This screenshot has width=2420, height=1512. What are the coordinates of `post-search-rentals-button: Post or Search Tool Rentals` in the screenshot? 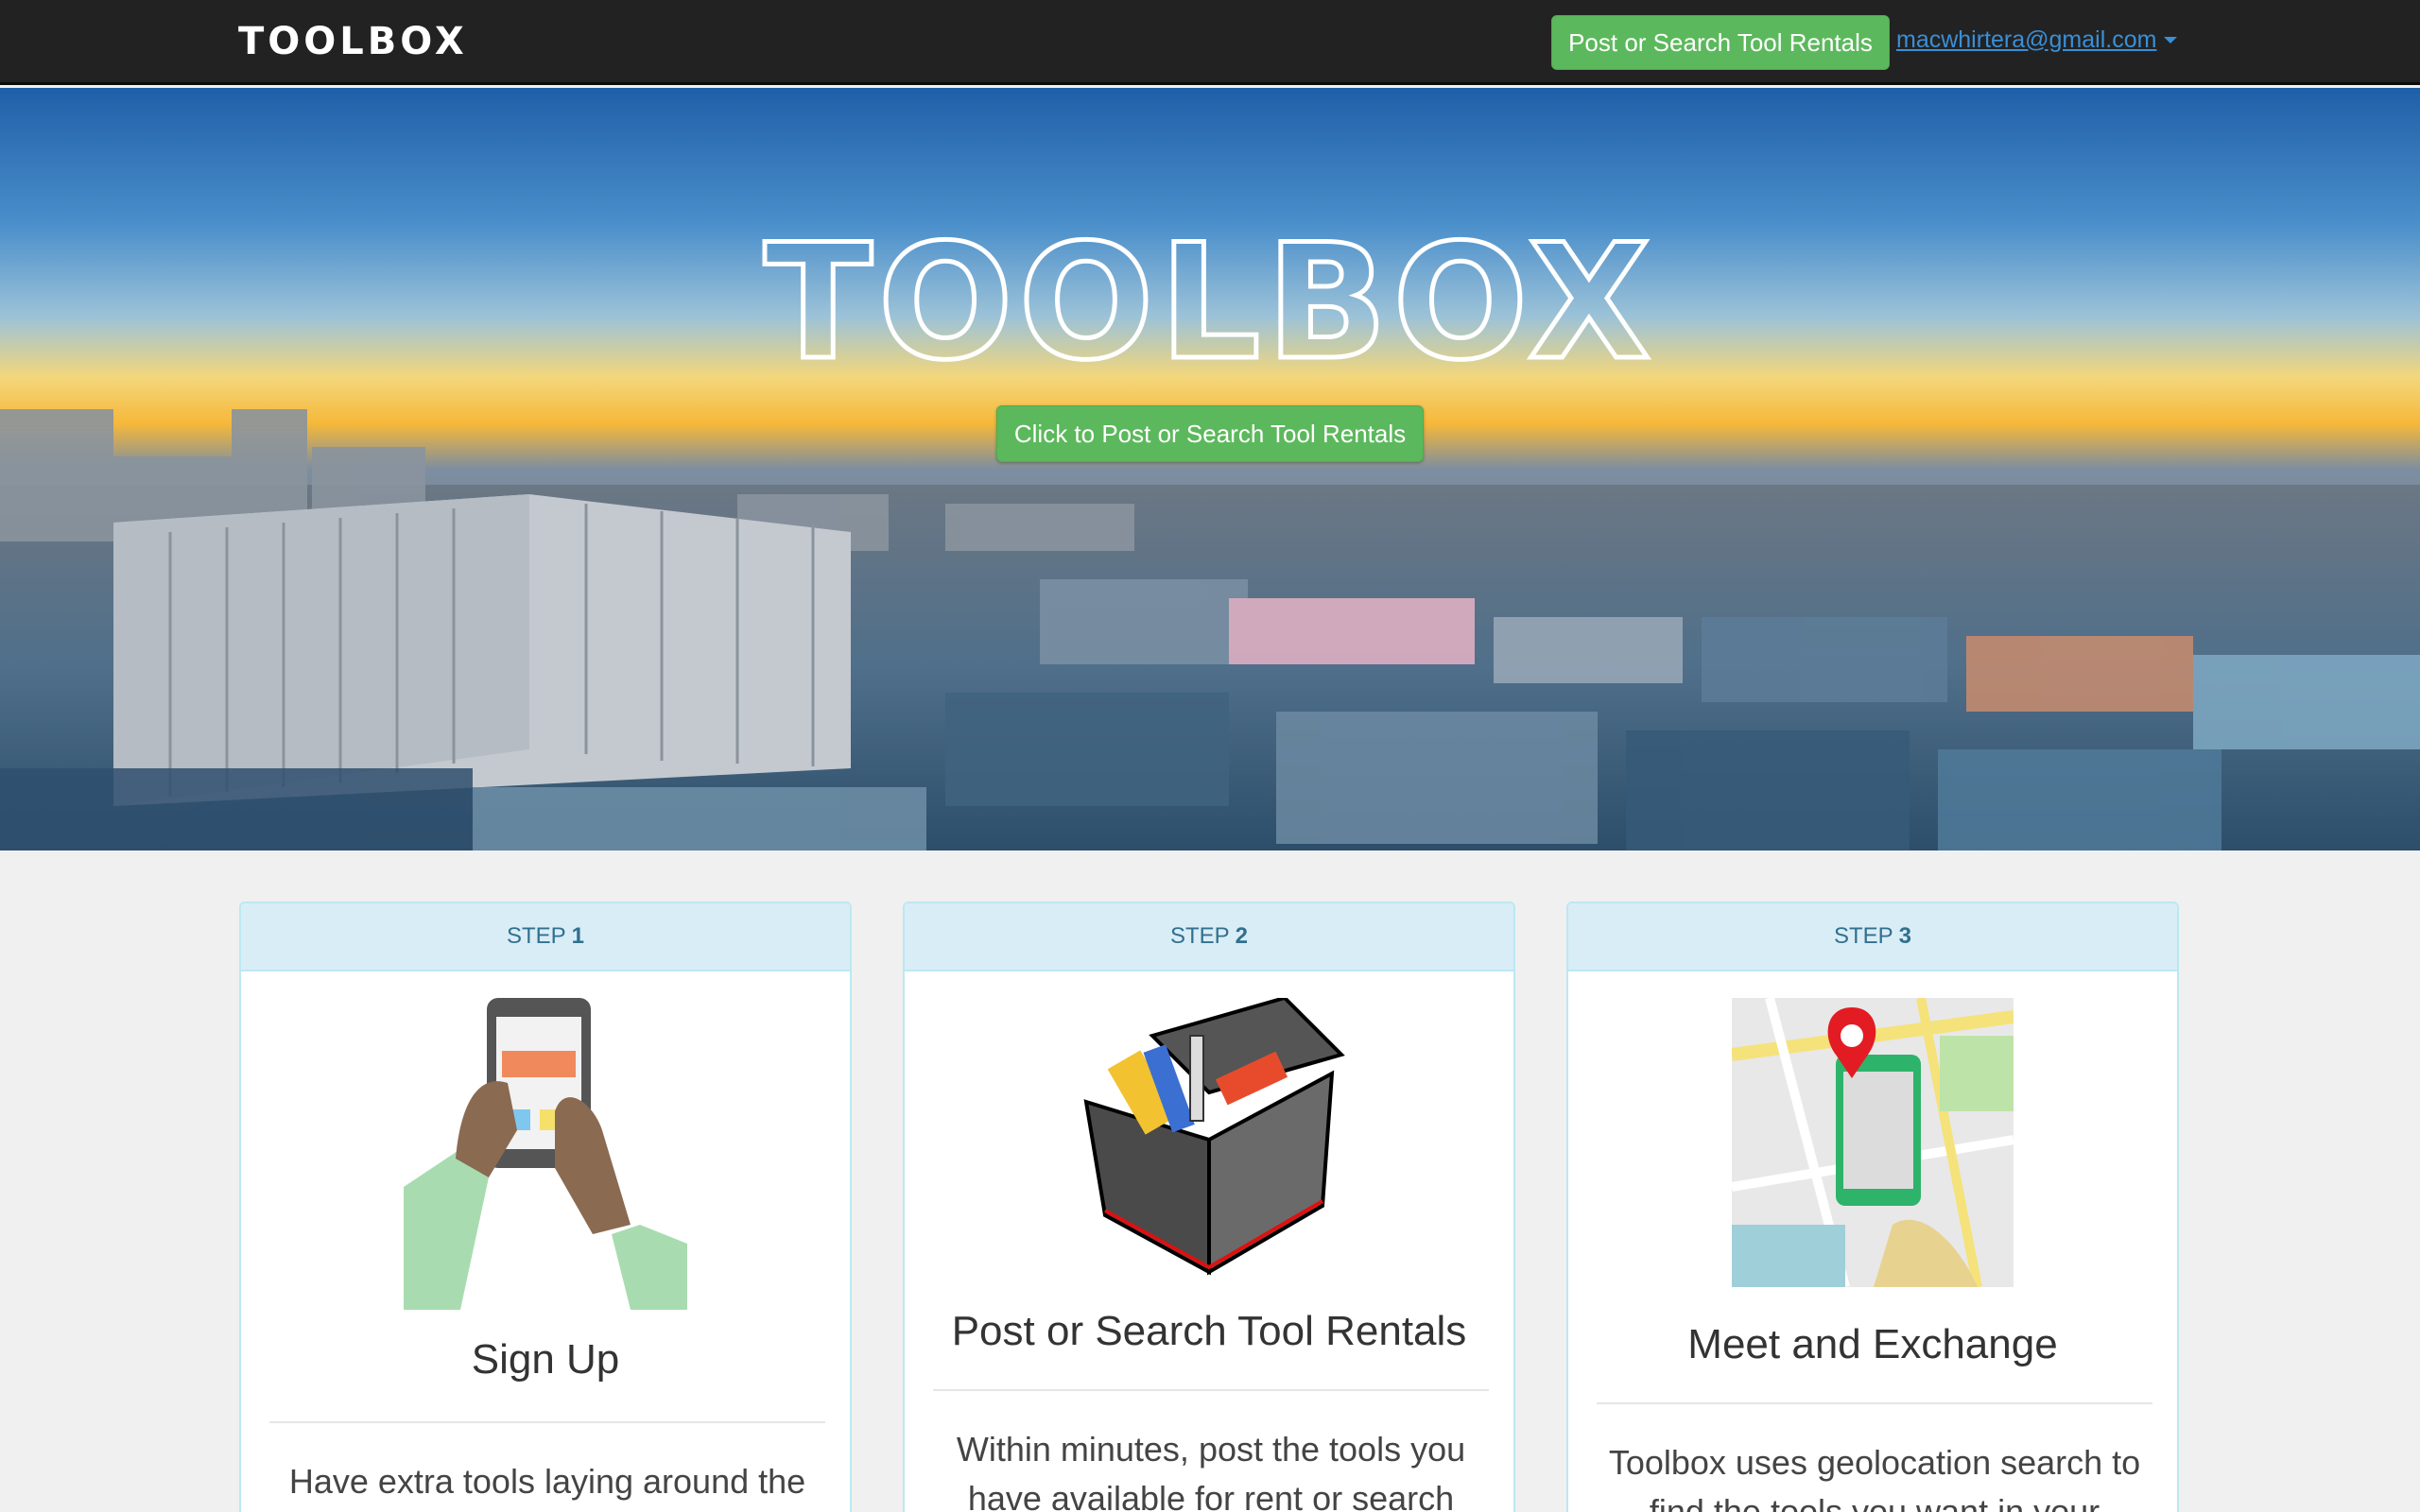 It's located at (1720, 42).